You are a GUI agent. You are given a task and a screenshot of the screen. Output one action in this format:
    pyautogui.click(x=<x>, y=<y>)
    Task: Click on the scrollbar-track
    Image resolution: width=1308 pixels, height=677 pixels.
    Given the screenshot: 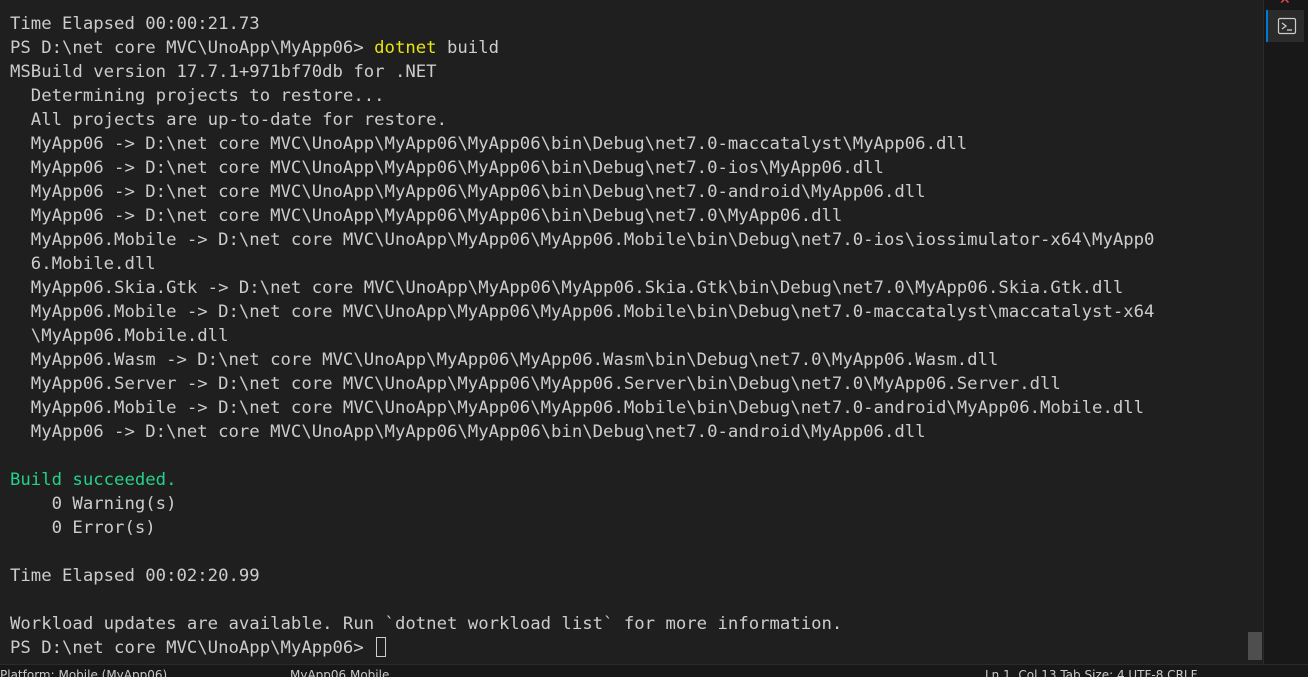 What is the action you would take?
    pyautogui.click(x=1255, y=332)
    